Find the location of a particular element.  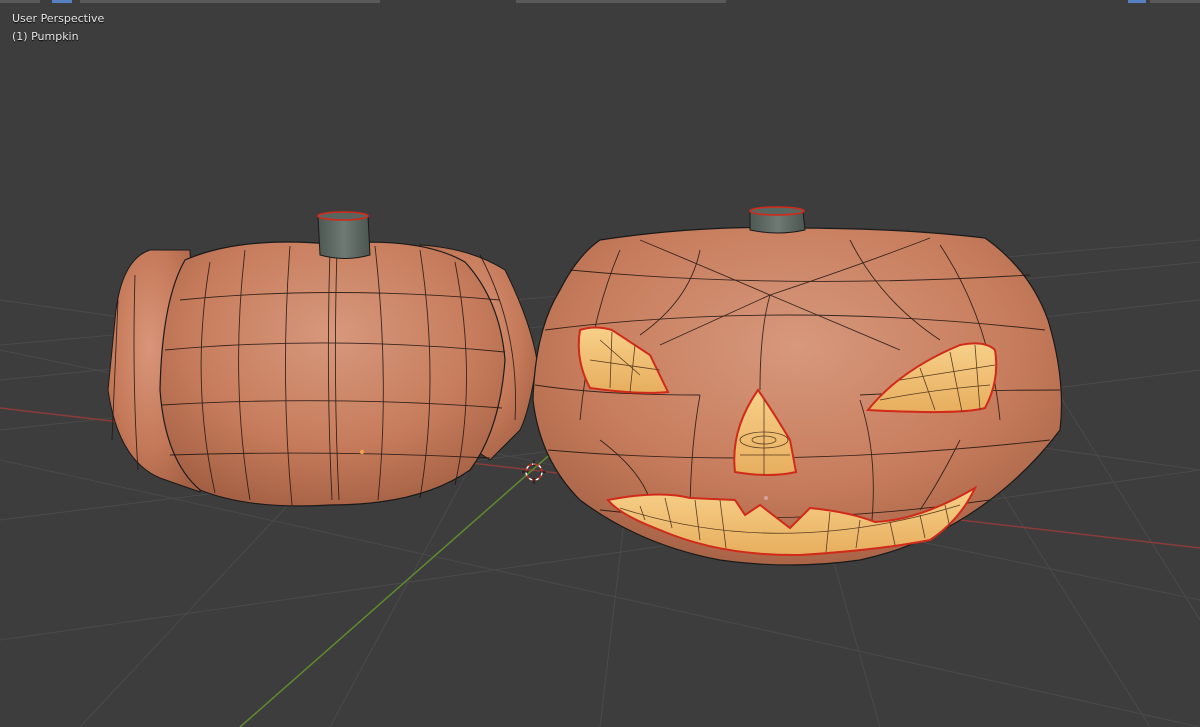

3d-cursor-icon is located at coordinates (534, 472).